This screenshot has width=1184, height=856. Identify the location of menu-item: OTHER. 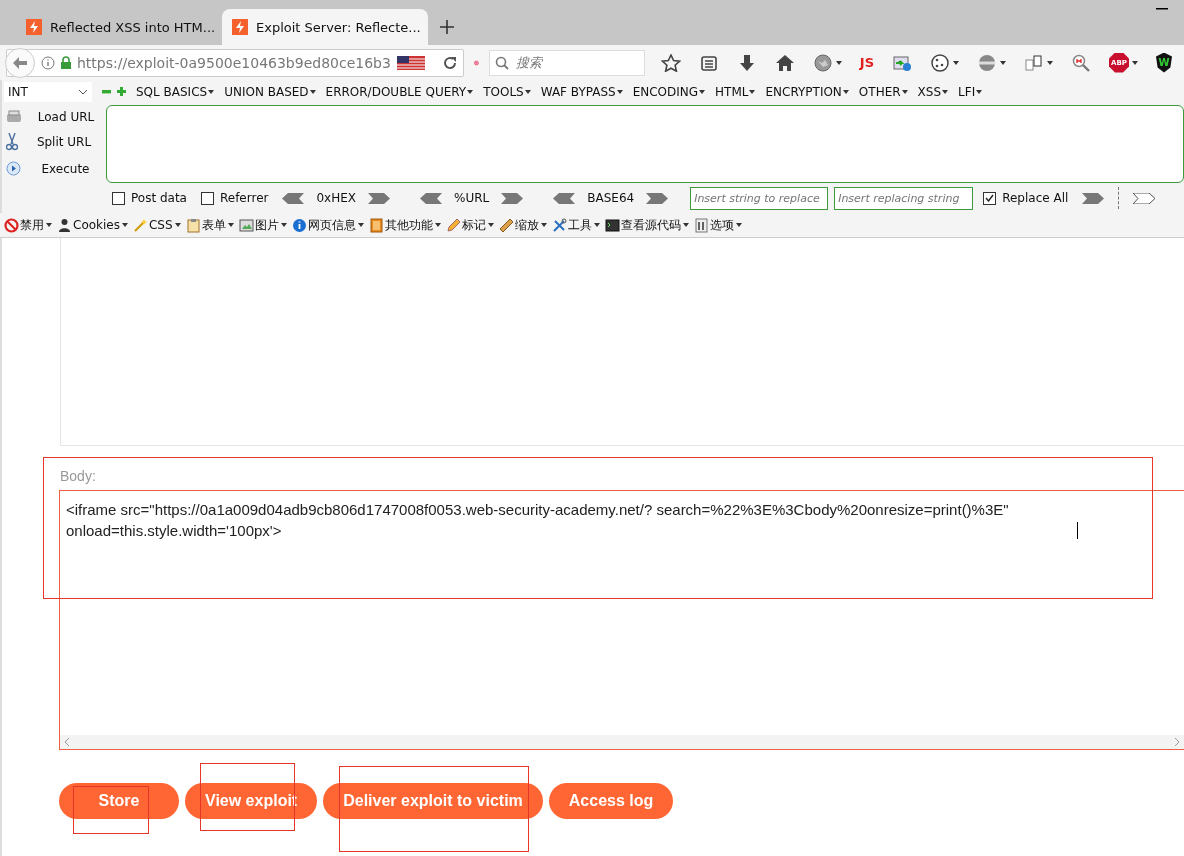
(883, 91).